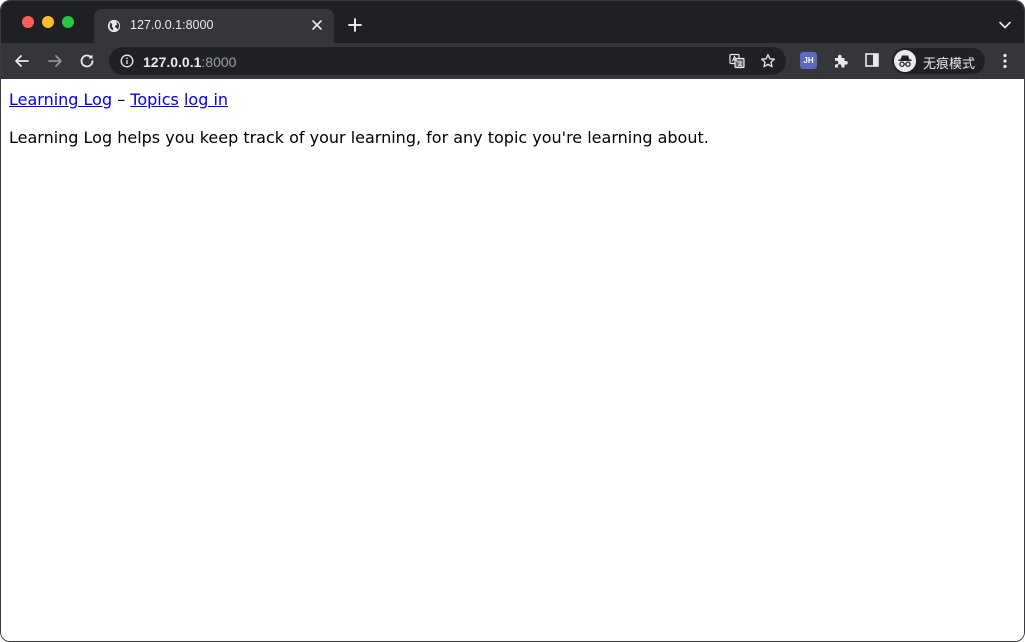 The height and width of the screenshot is (642, 1025). I want to click on close-window-button, so click(28, 22).